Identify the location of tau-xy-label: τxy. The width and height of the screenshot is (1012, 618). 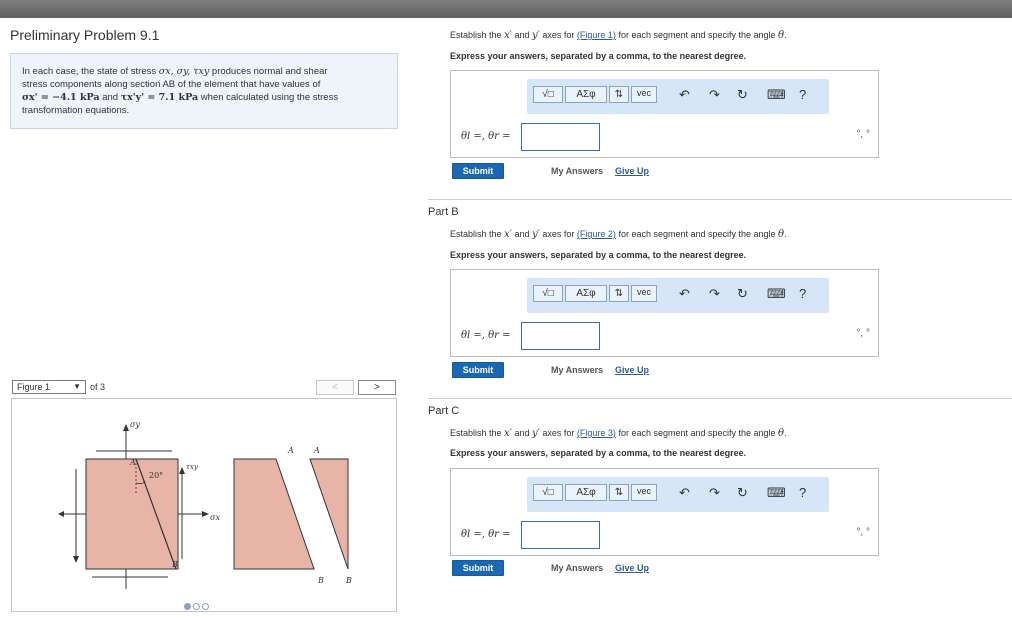
(192, 467).